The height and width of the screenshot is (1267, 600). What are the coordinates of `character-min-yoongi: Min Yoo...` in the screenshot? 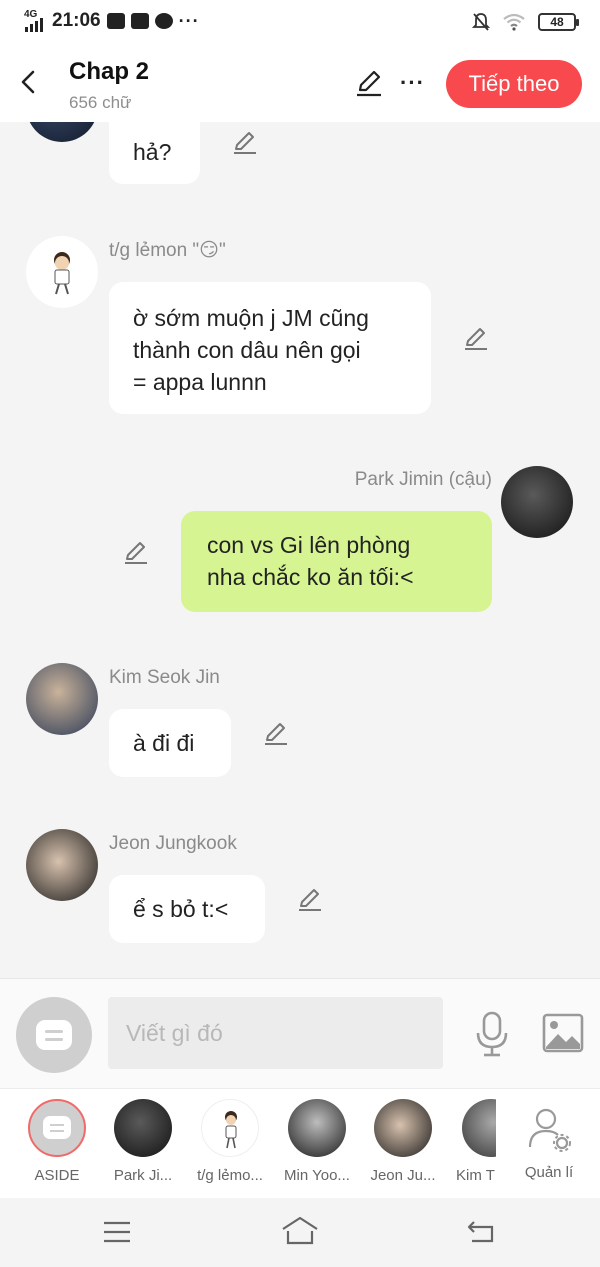 It's located at (317, 1141).